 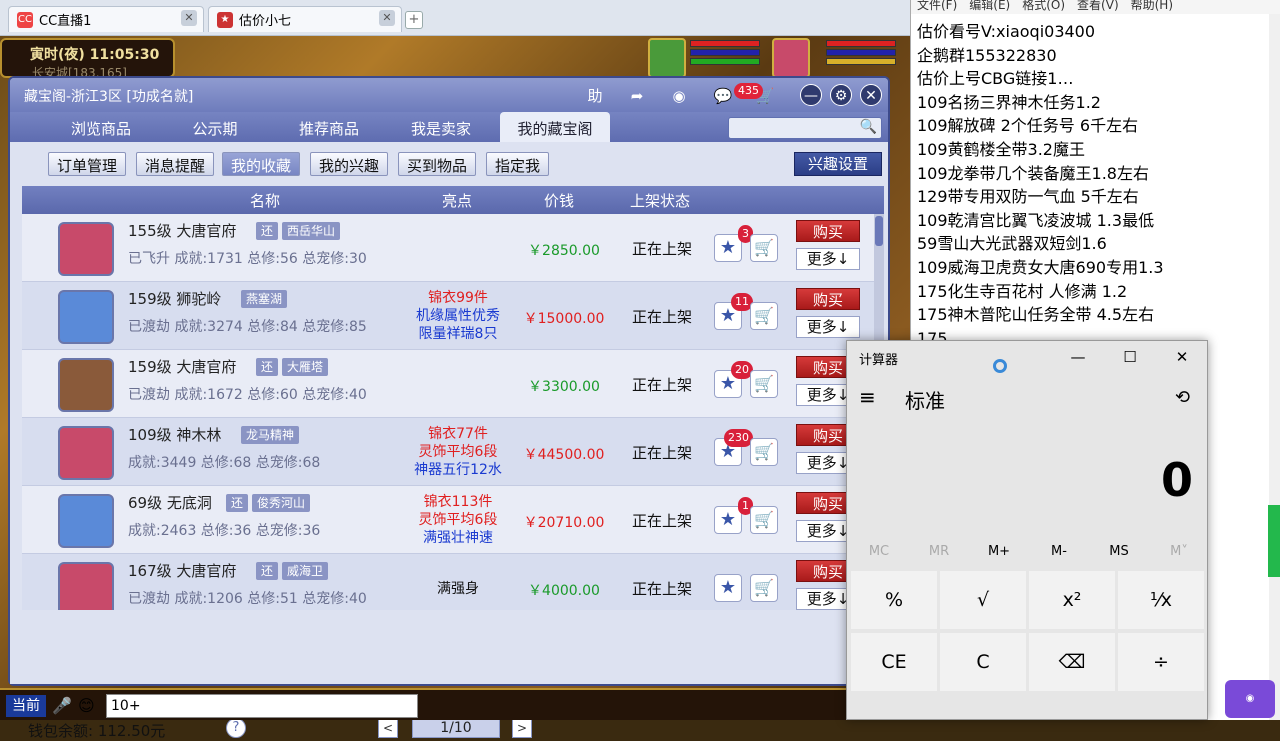 What do you see at coordinates (518, 164) in the screenshot?
I see `filter-assigned: 指定我` at bounding box center [518, 164].